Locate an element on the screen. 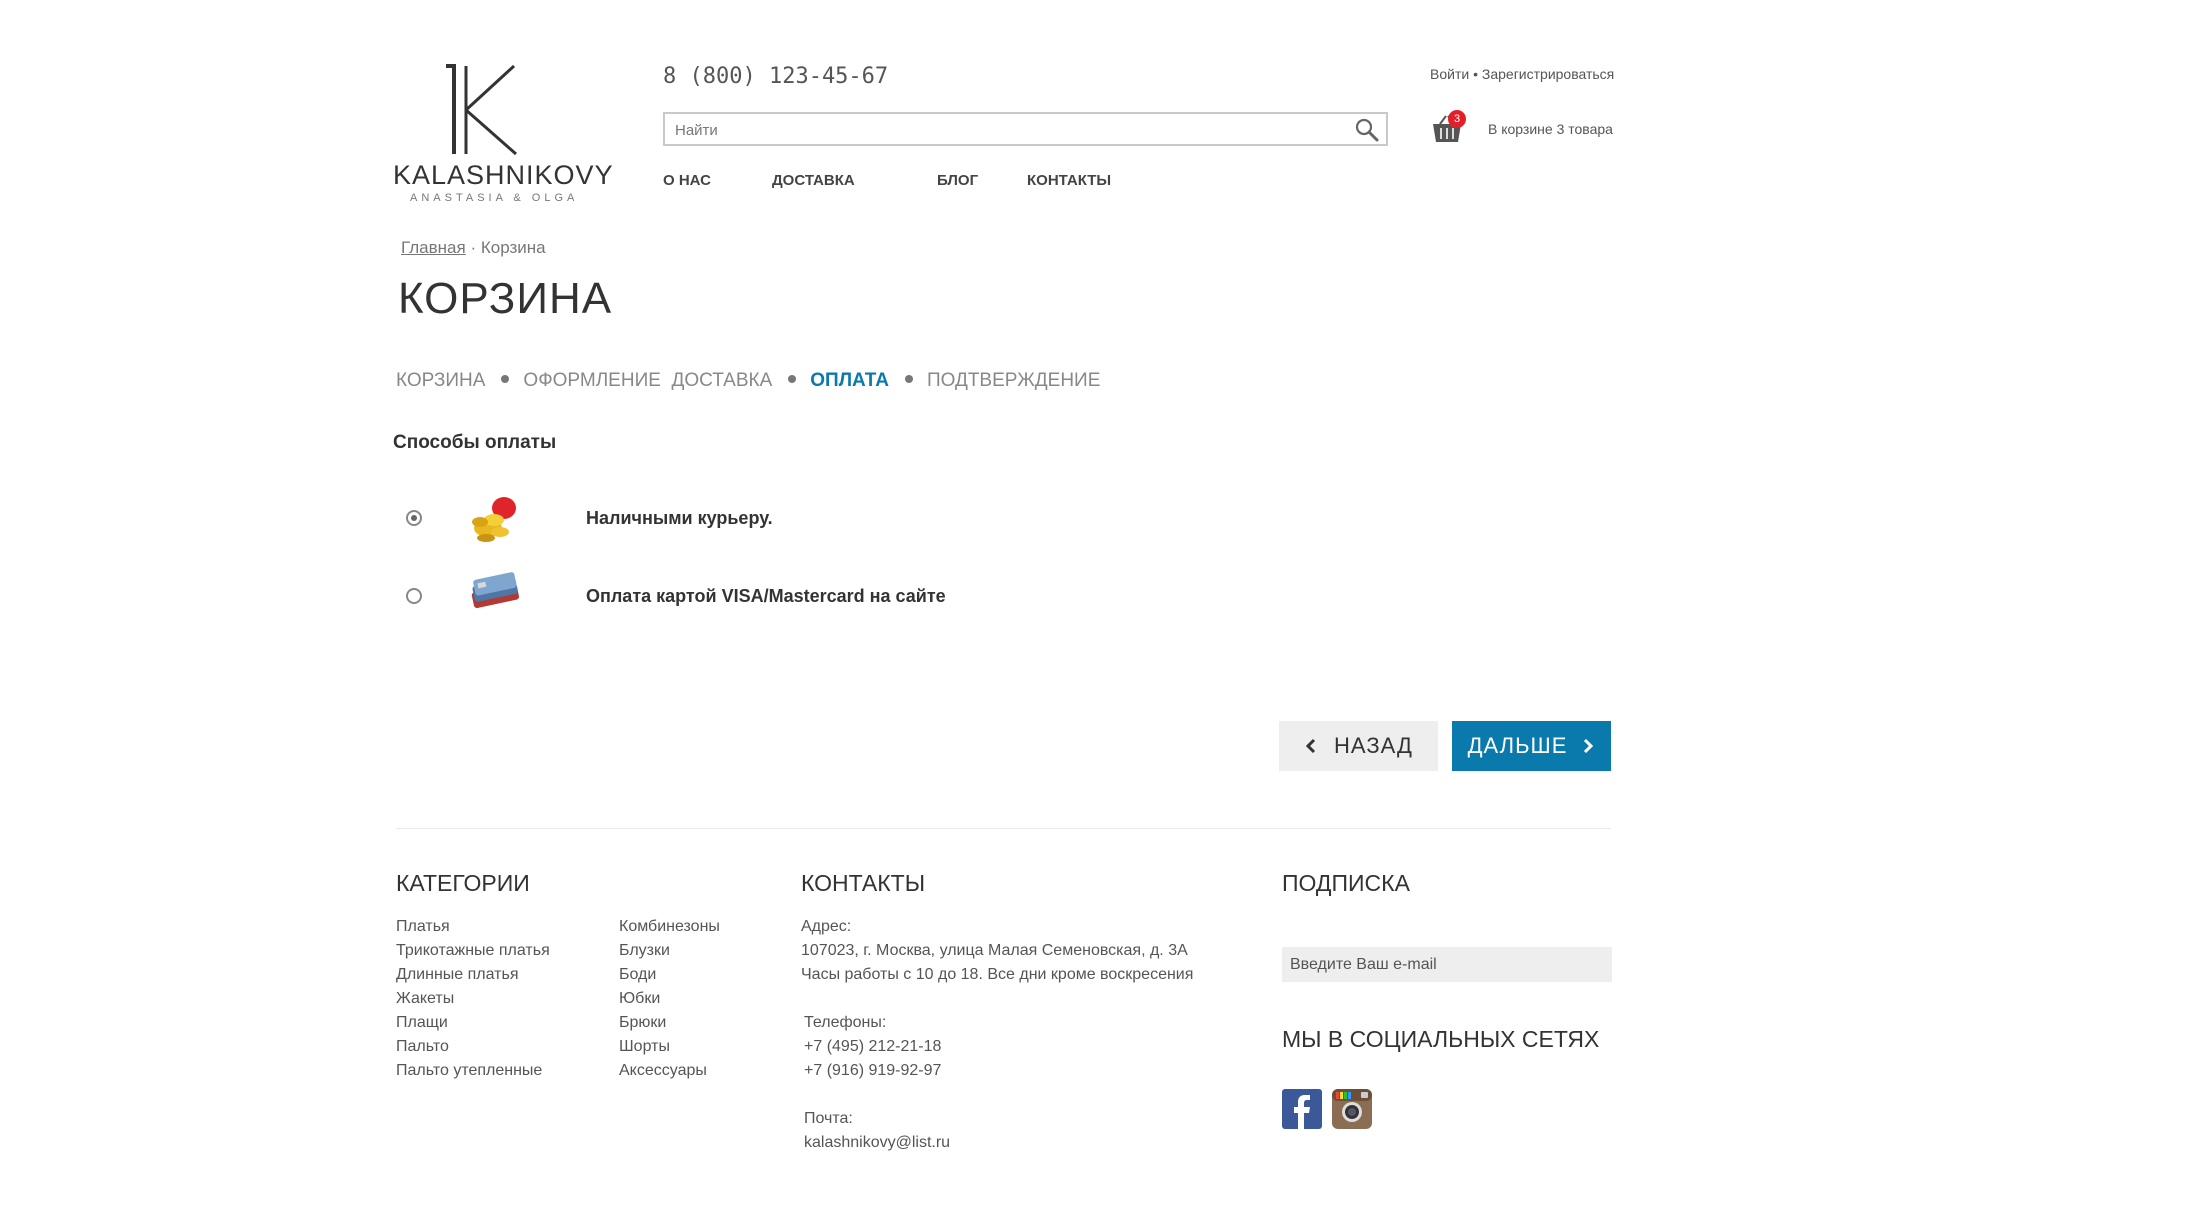 The height and width of the screenshot is (1208, 2190). back-button-label: НАЗАД is located at coordinates (1373, 745).